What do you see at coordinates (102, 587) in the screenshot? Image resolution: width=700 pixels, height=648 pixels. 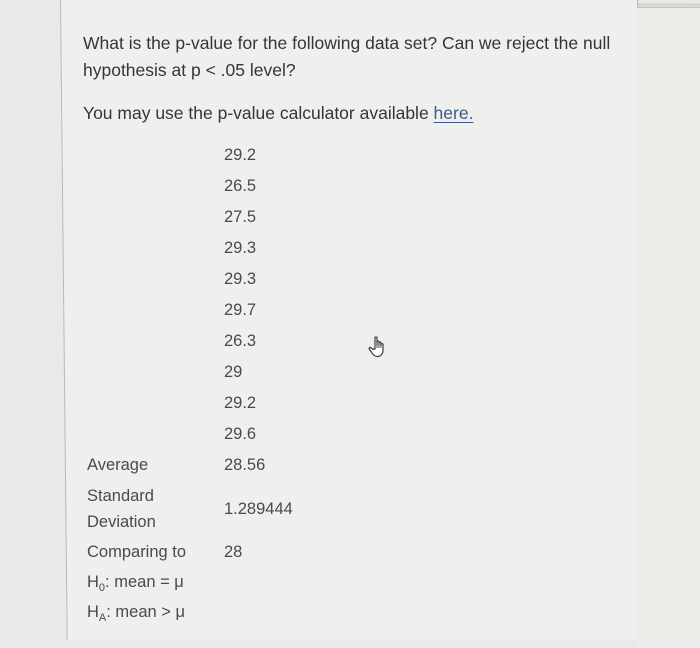 I see `h0-subscript: 0` at bounding box center [102, 587].